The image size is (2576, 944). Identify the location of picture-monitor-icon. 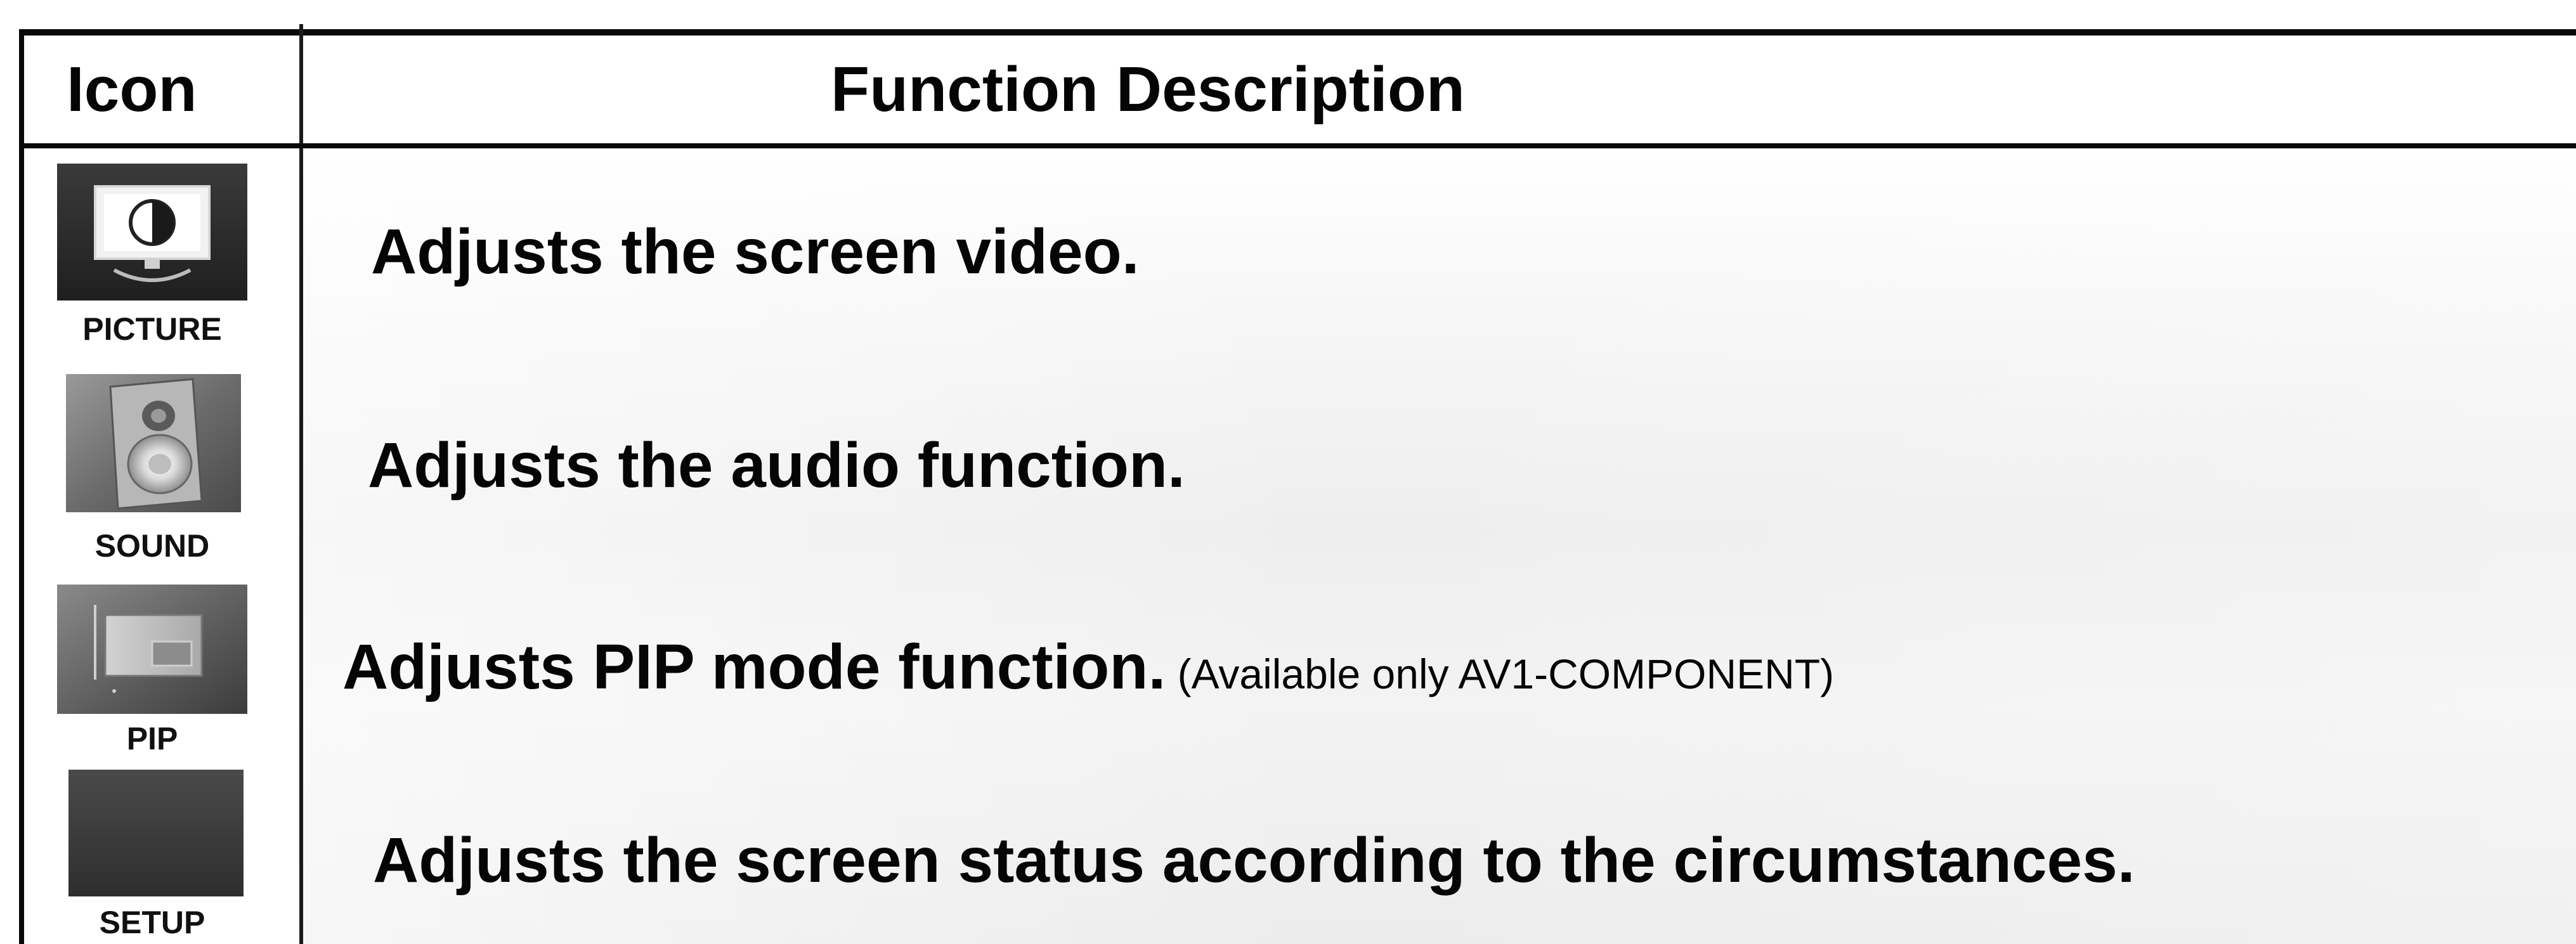
(152, 233).